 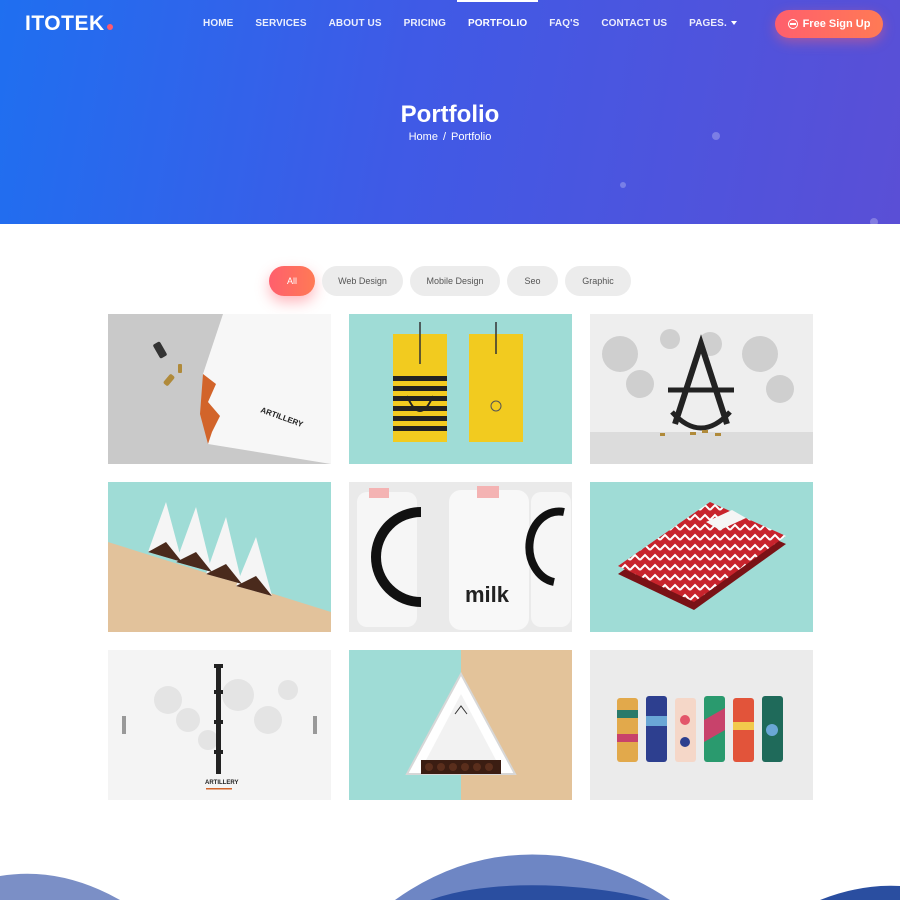 What do you see at coordinates (708, 23) in the screenshot?
I see `nav-pages-label: PAGES.` at bounding box center [708, 23].